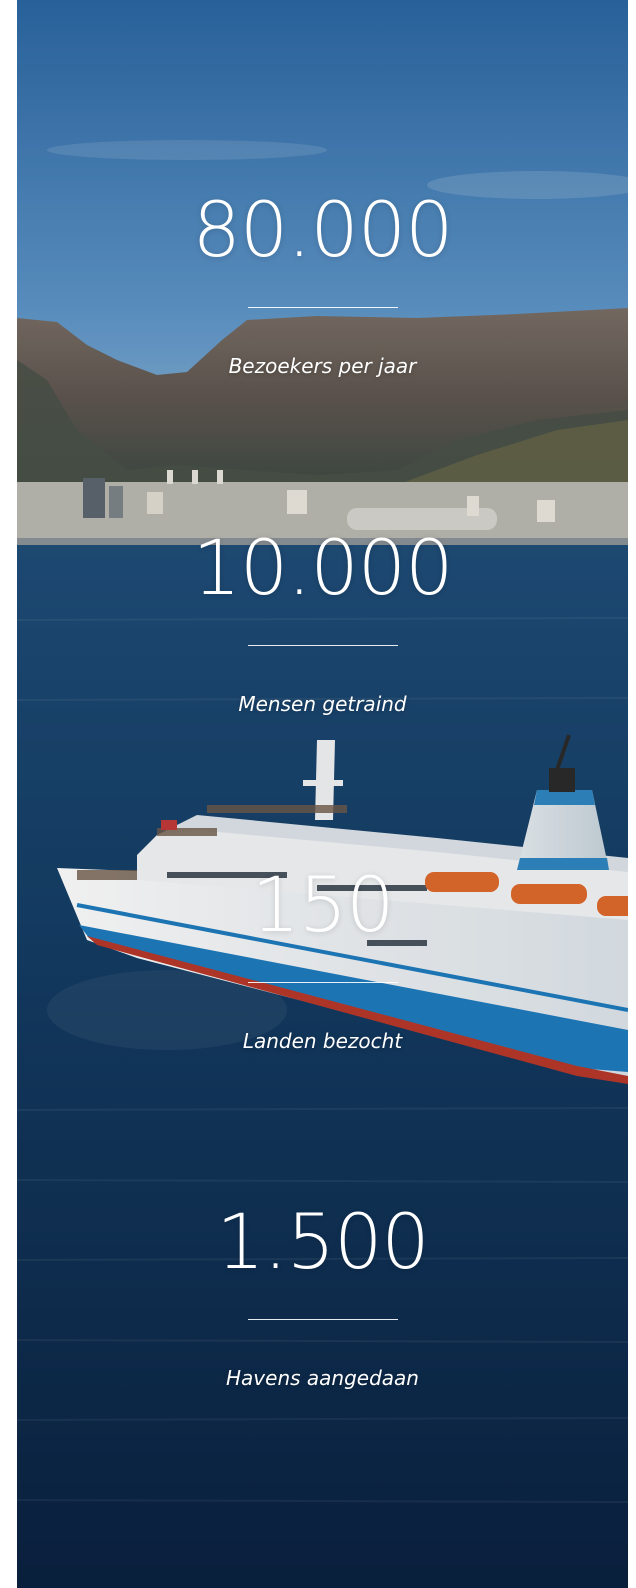 This screenshot has width=636, height=1588. What do you see at coordinates (322, 704) in the screenshot?
I see `stat-label: Mensen getraind` at bounding box center [322, 704].